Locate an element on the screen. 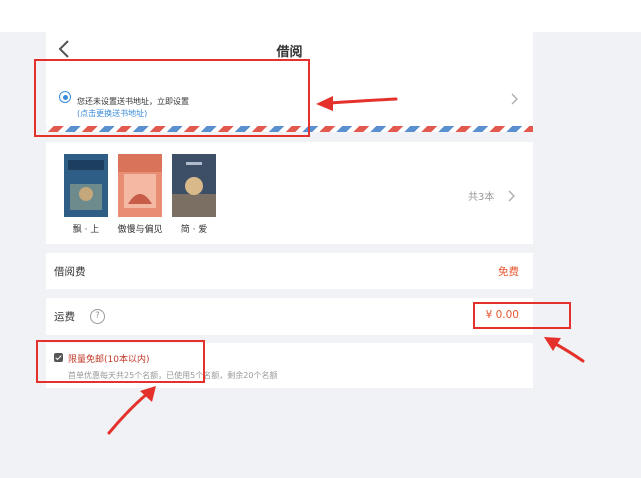 Image resolution: width=641 pixels, height=478 pixels. arrow-up-left-icon is located at coordinates (564, 350).